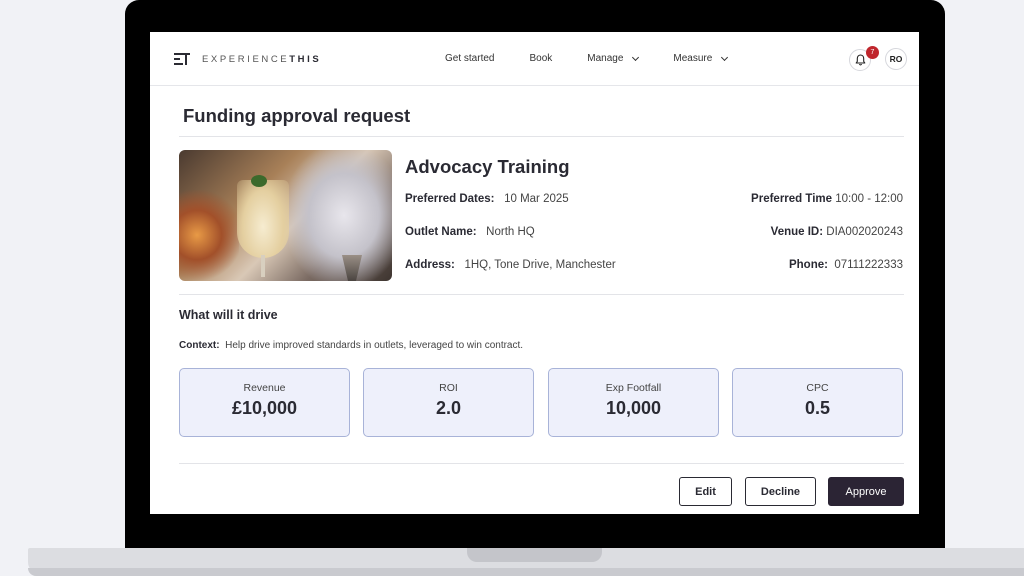 This screenshot has width=1024, height=576. Describe the element at coordinates (469, 58) in the screenshot. I see `nav-get-started: Get started` at that location.